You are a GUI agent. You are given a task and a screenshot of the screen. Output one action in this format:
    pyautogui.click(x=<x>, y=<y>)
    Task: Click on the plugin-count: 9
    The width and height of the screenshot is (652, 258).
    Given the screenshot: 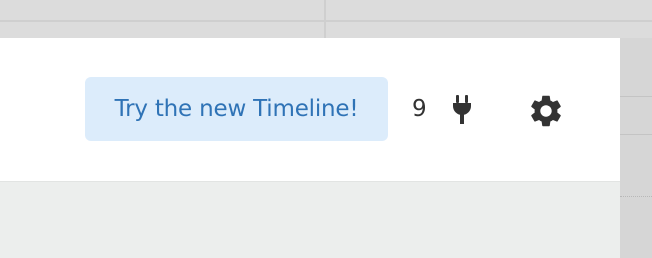 What is the action you would take?
    pyautogui.click(x=419, y=109)
    